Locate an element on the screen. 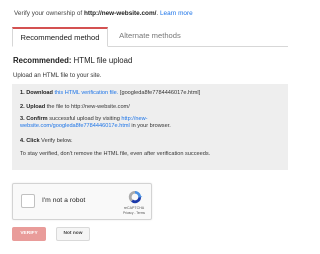 The width and height of the screenshot is (320, 254). learn-more-link: Learn more is located at coordinates (176, 13).